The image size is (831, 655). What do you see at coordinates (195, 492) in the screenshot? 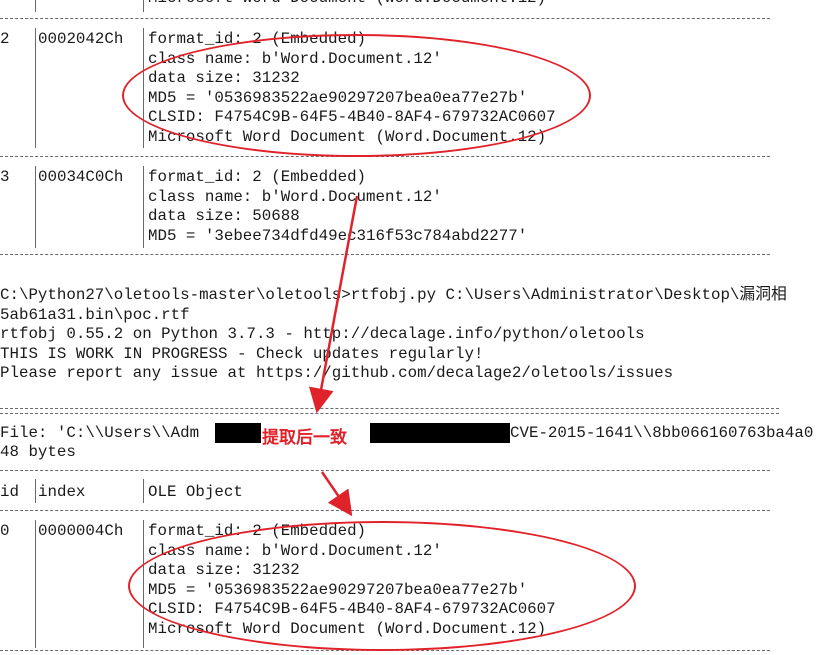
I see `header-ole-object: OLE Object` at bounding box center [195, 492].